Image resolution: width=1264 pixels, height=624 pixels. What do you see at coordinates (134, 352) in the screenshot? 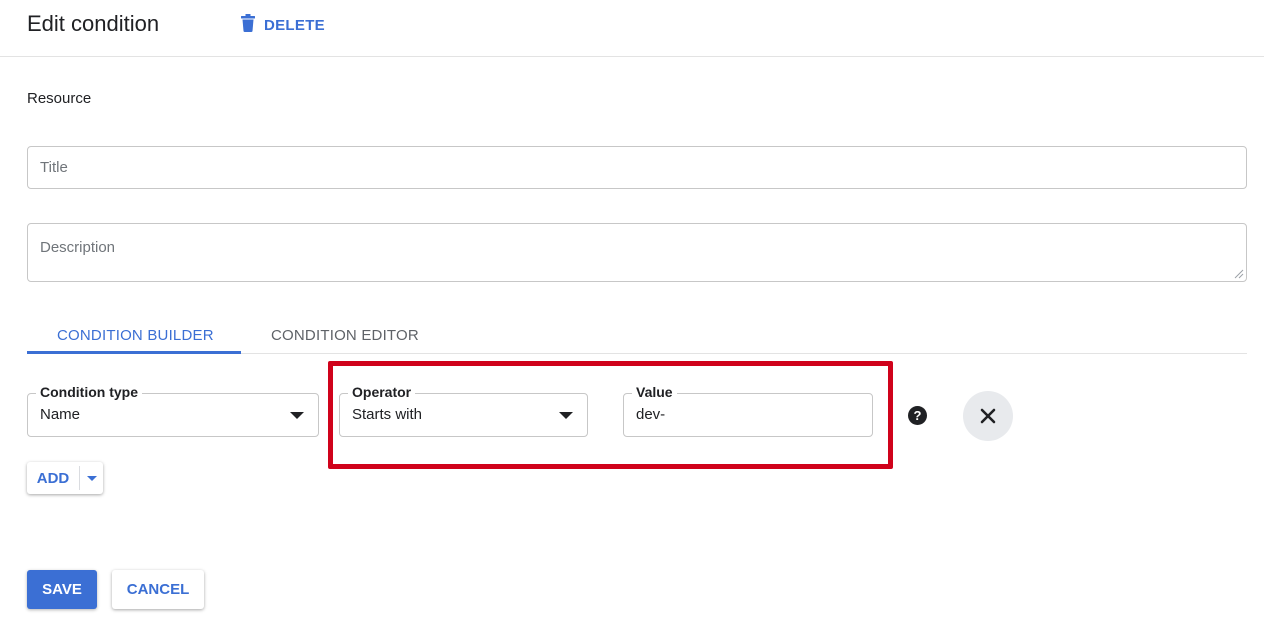
I see `active-tab-indicator` at bounding box center [134, 352].